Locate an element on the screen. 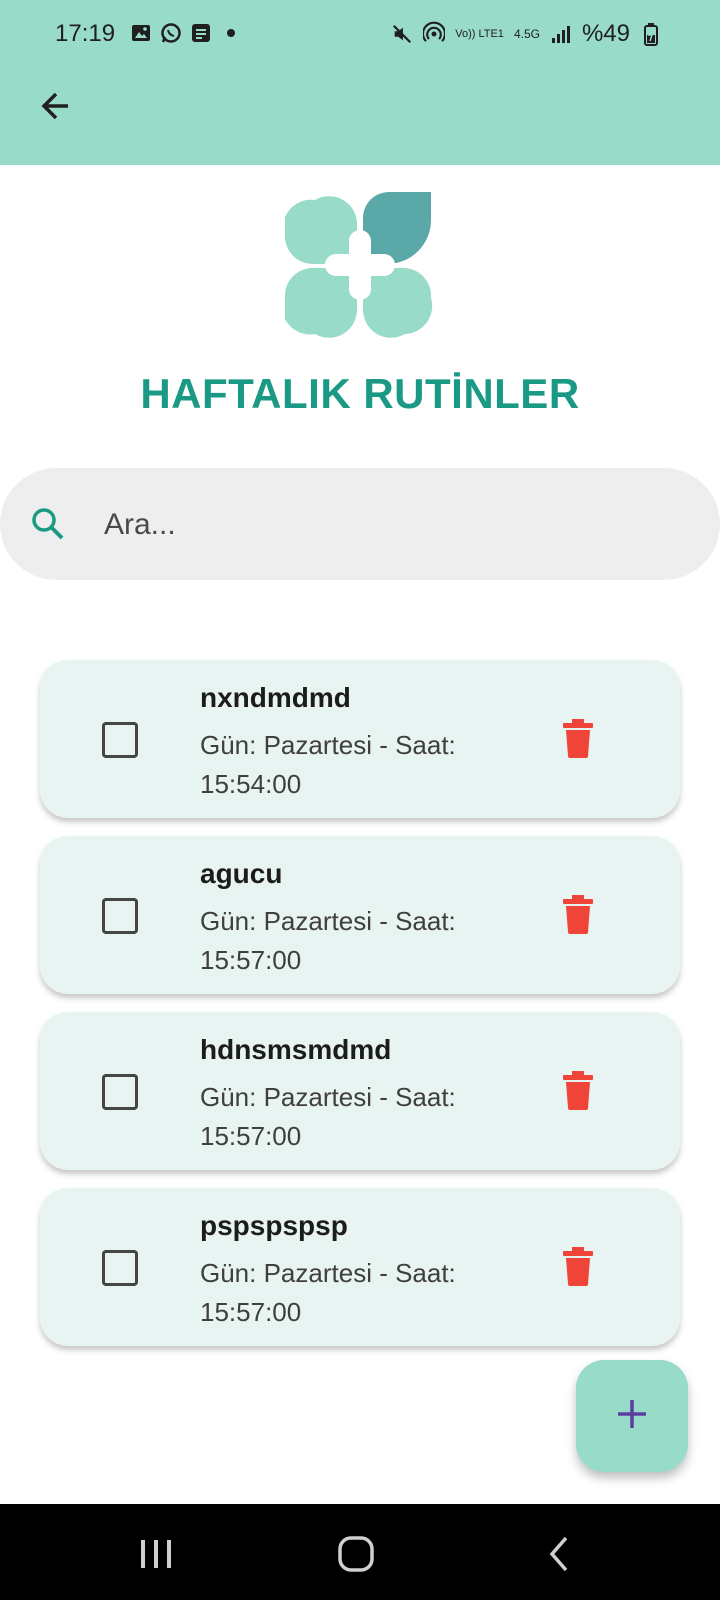 The image size is (720, 1600). volte-label: Vo)) LTE1 is located at coordinates (479, 33).